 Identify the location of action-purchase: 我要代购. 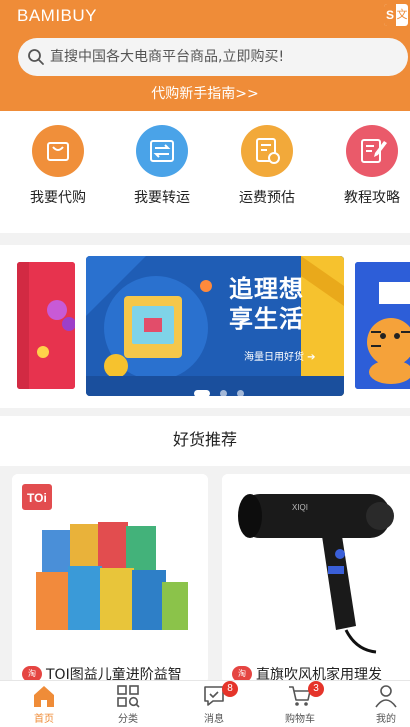
(58, 175).